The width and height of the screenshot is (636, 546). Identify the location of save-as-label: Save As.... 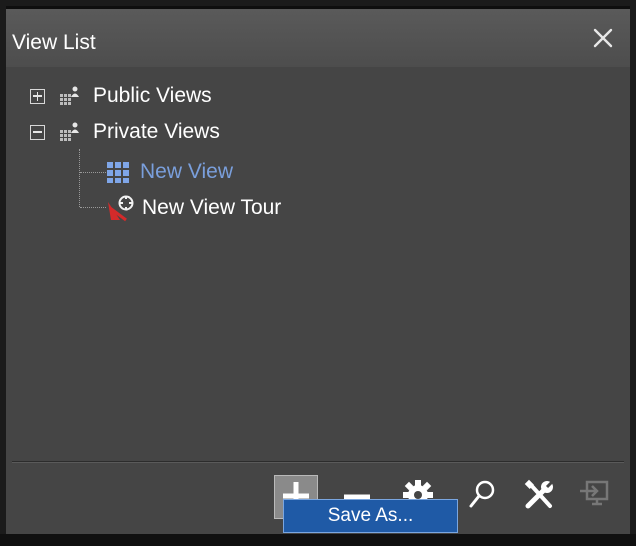
(370, 515).